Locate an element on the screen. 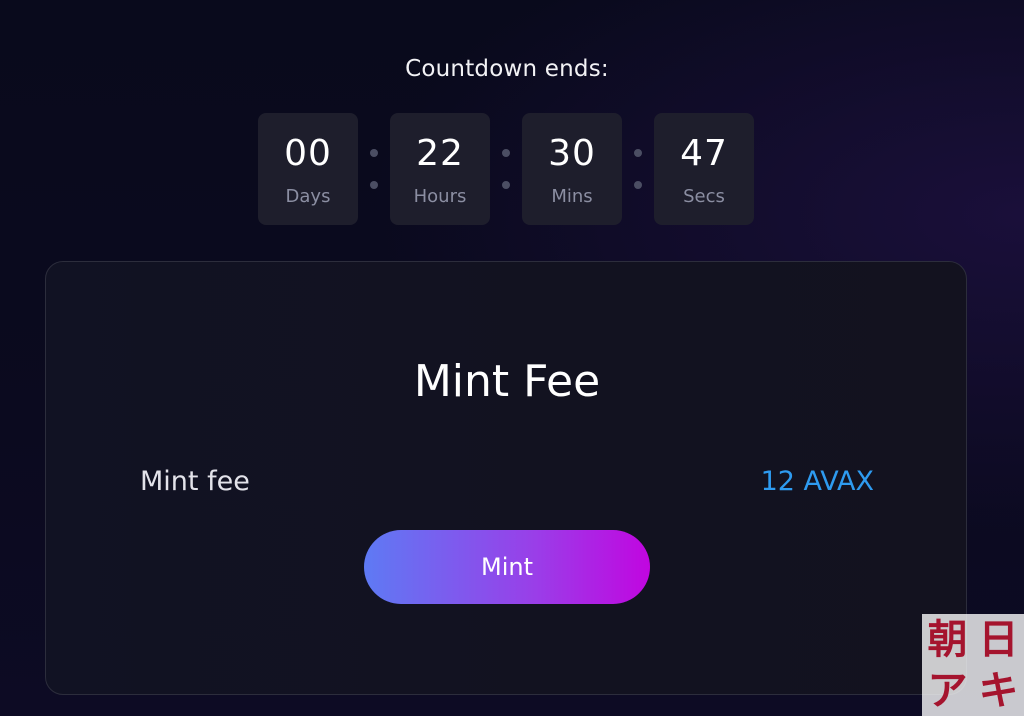 The image size is (1024, 716). countdown-title: Countdown ends: is located at coordinates (507, 69).